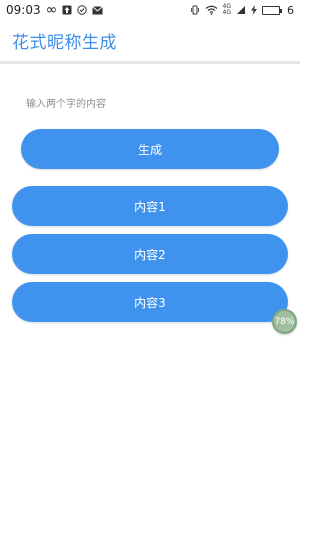 The image size is (320, 533). I want to click on generate-button: 生成, so click(150, 149).